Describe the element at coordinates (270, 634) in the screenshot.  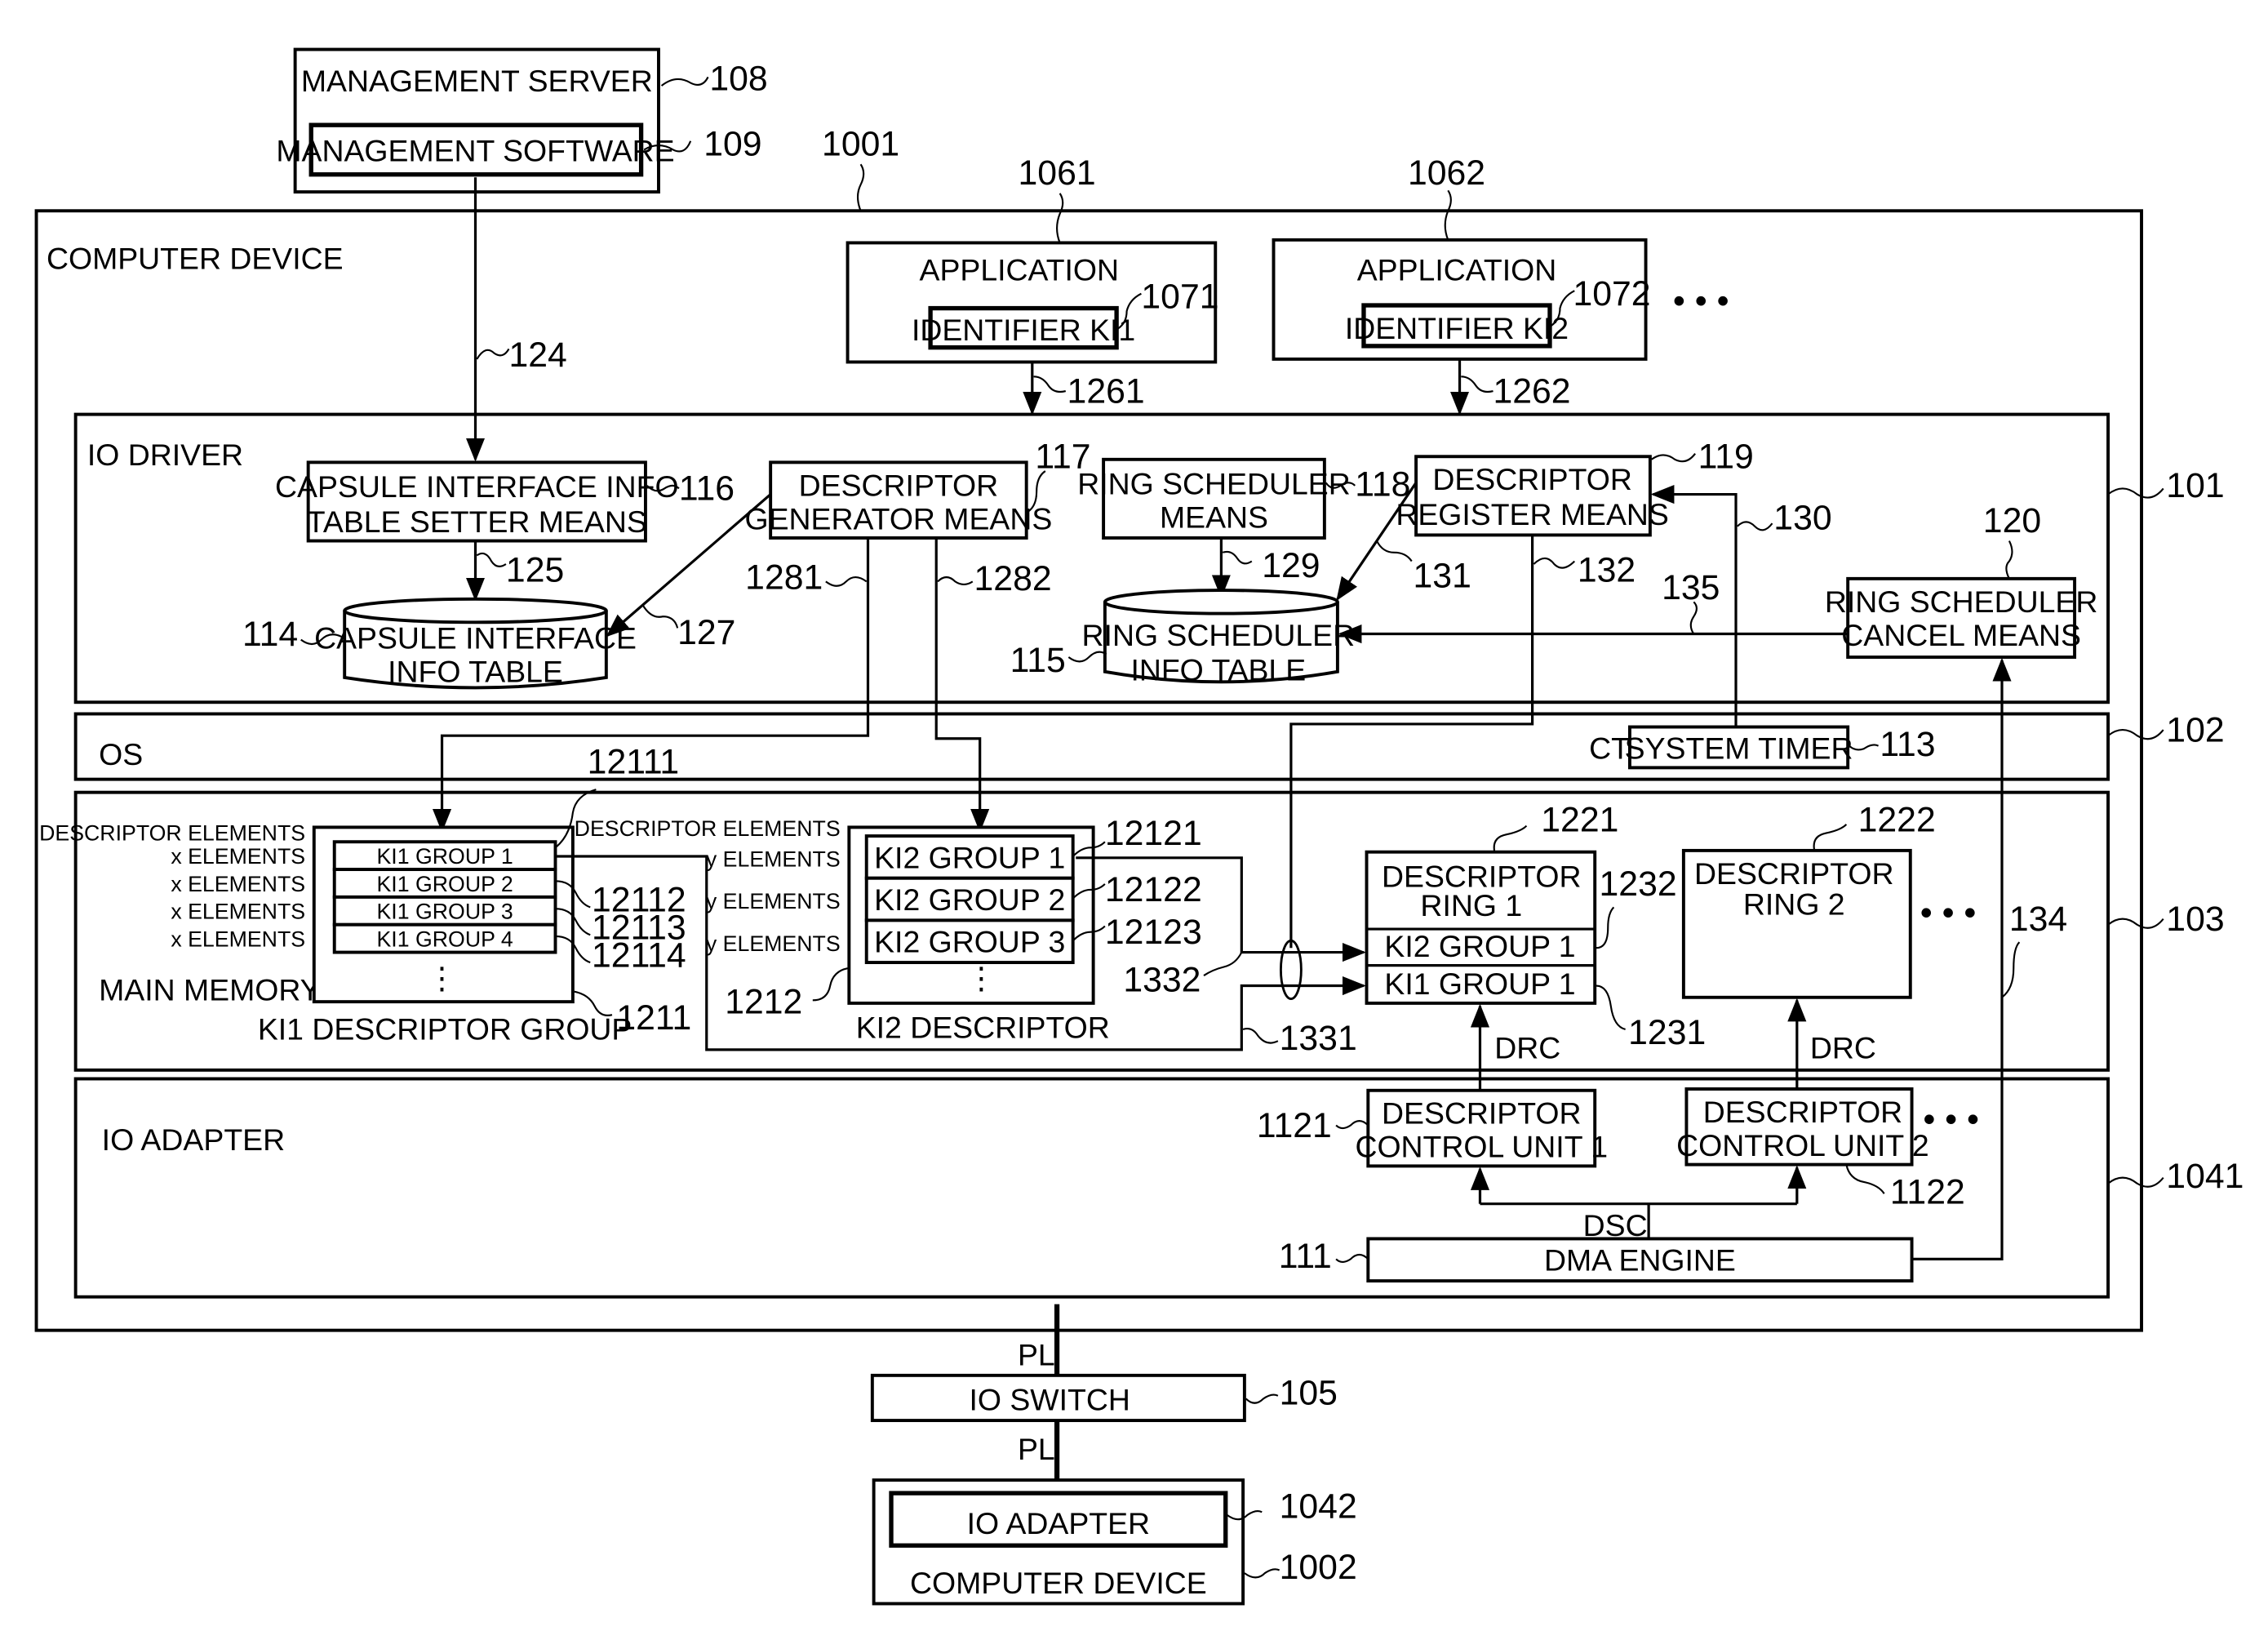
I see `ref-114: 114` at that location.